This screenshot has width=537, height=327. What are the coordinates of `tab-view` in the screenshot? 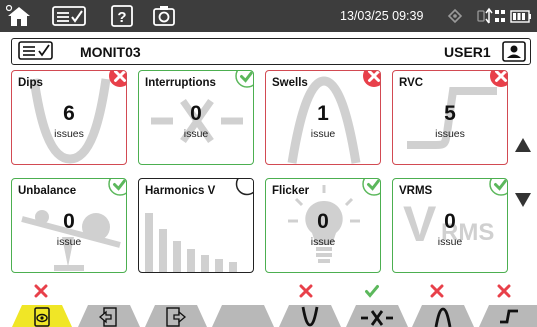 It's located at (42, 316).